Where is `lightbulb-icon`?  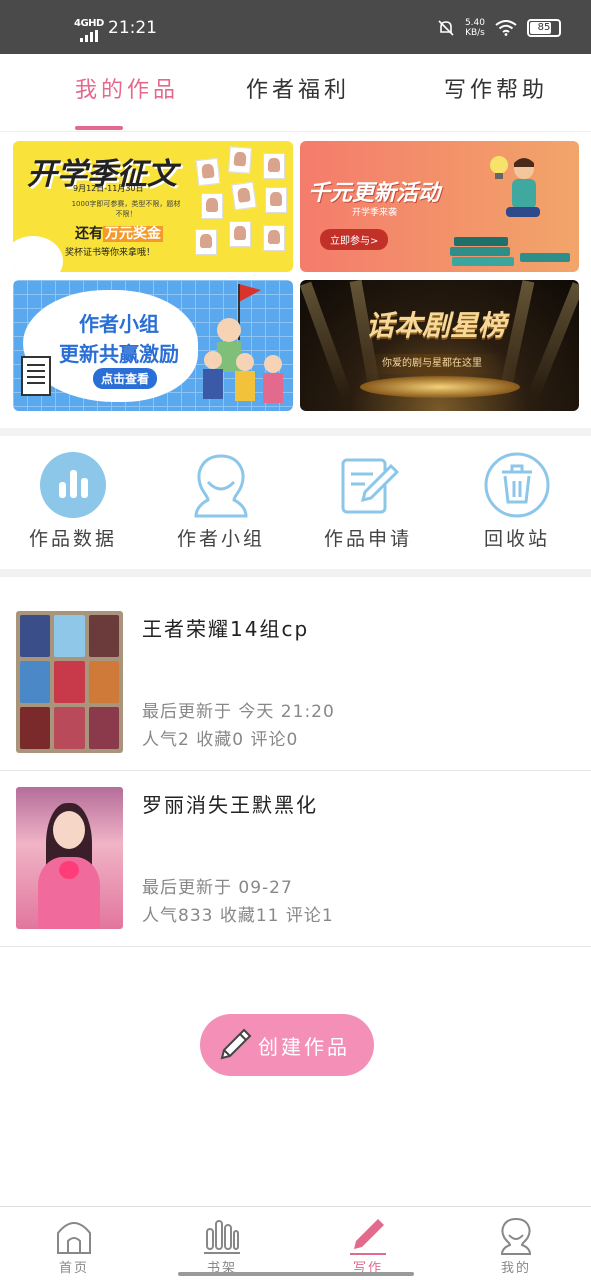 lightbulb-icon is located at coordinates (499, 167).